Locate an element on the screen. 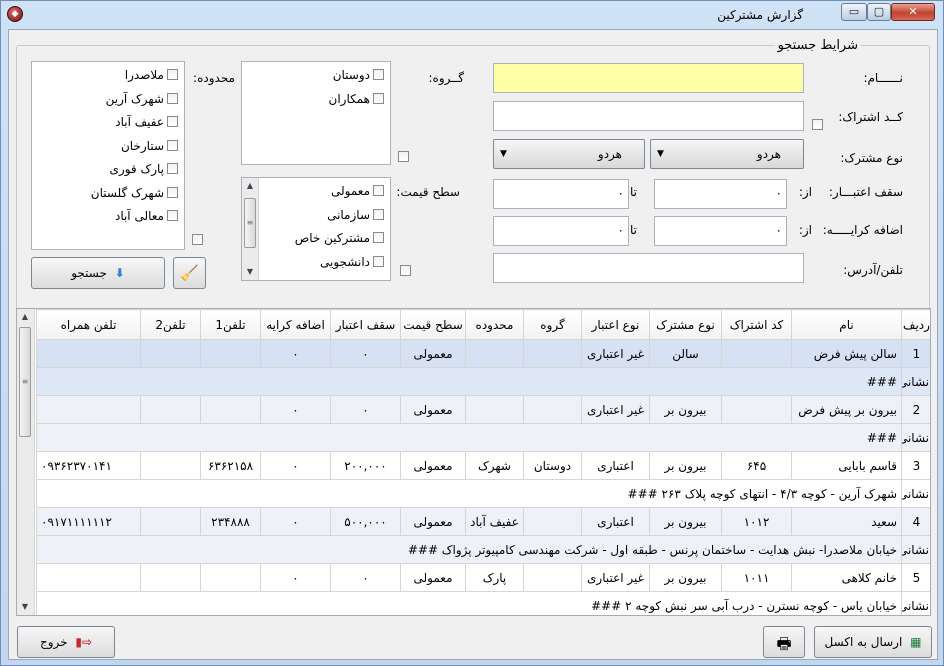 The height and width of the screenshot is (666, 944). print-button: 🖶 is located at coordinates (784, 642).